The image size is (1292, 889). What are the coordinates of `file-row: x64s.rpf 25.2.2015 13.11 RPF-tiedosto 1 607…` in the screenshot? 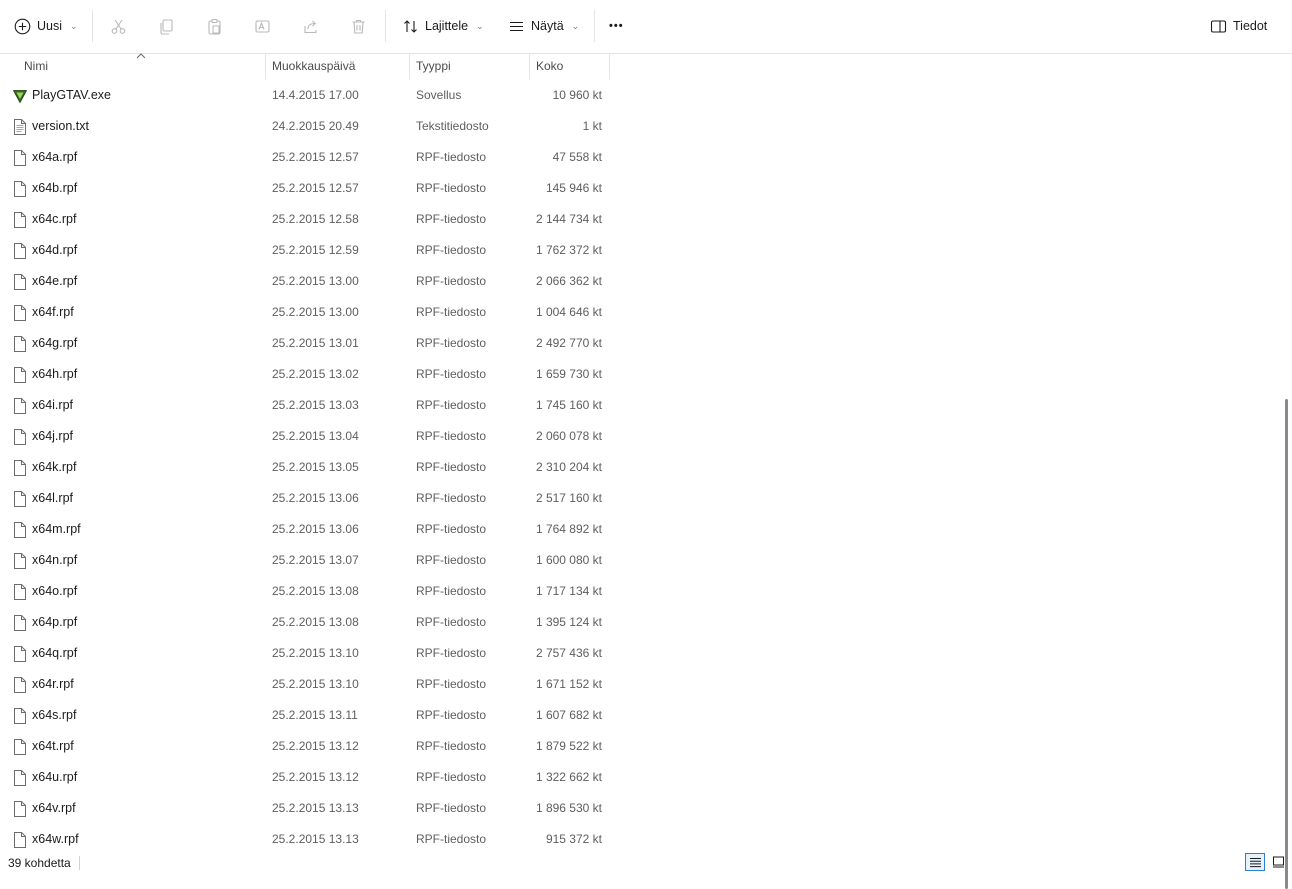 It's located at (635, 715).